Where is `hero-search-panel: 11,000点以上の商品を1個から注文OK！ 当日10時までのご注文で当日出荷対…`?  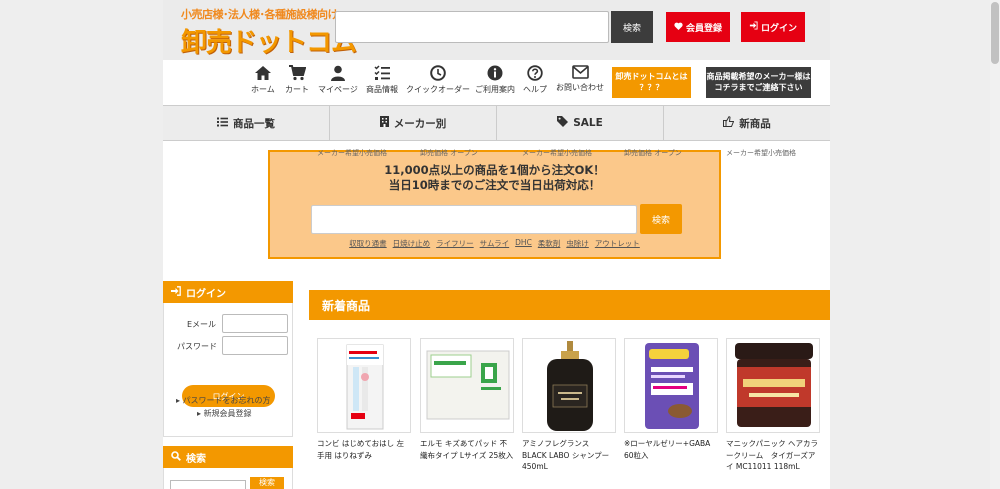 hero-search-panel: 11,000点以上の商品を1個から注文OK！ 当日10時までのご注文で当日出荷対… is located at coordinates (494, 204).